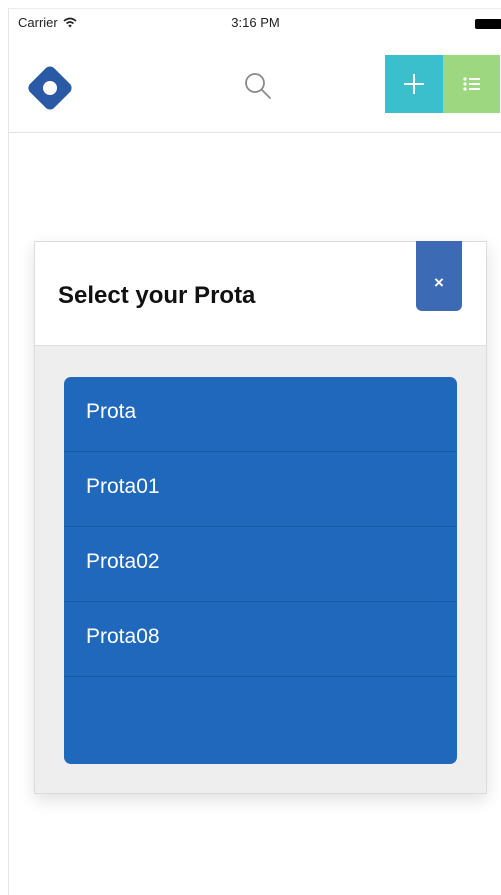 The width and height of the screenshot is (501, 895). I want to click on modal-title: Select your Prota, so click(157, 295).